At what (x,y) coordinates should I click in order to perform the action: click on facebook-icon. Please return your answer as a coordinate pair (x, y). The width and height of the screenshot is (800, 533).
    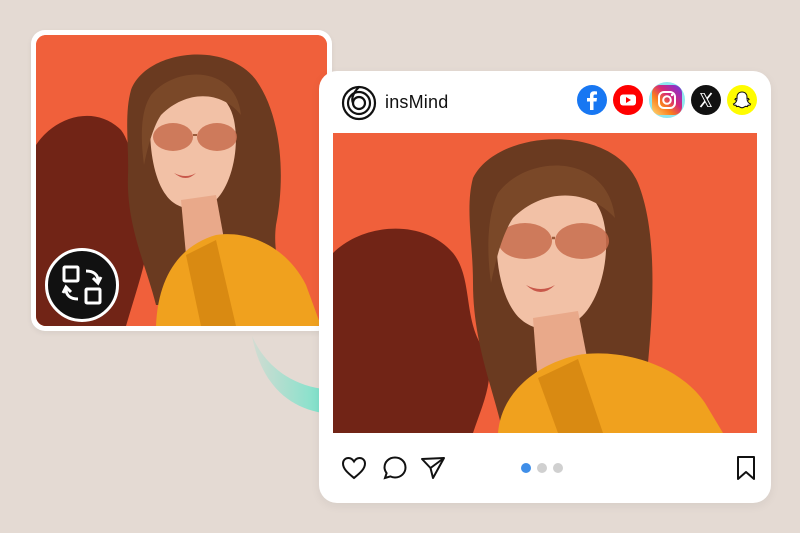
    Looking at the image, I should click on (592, 100).